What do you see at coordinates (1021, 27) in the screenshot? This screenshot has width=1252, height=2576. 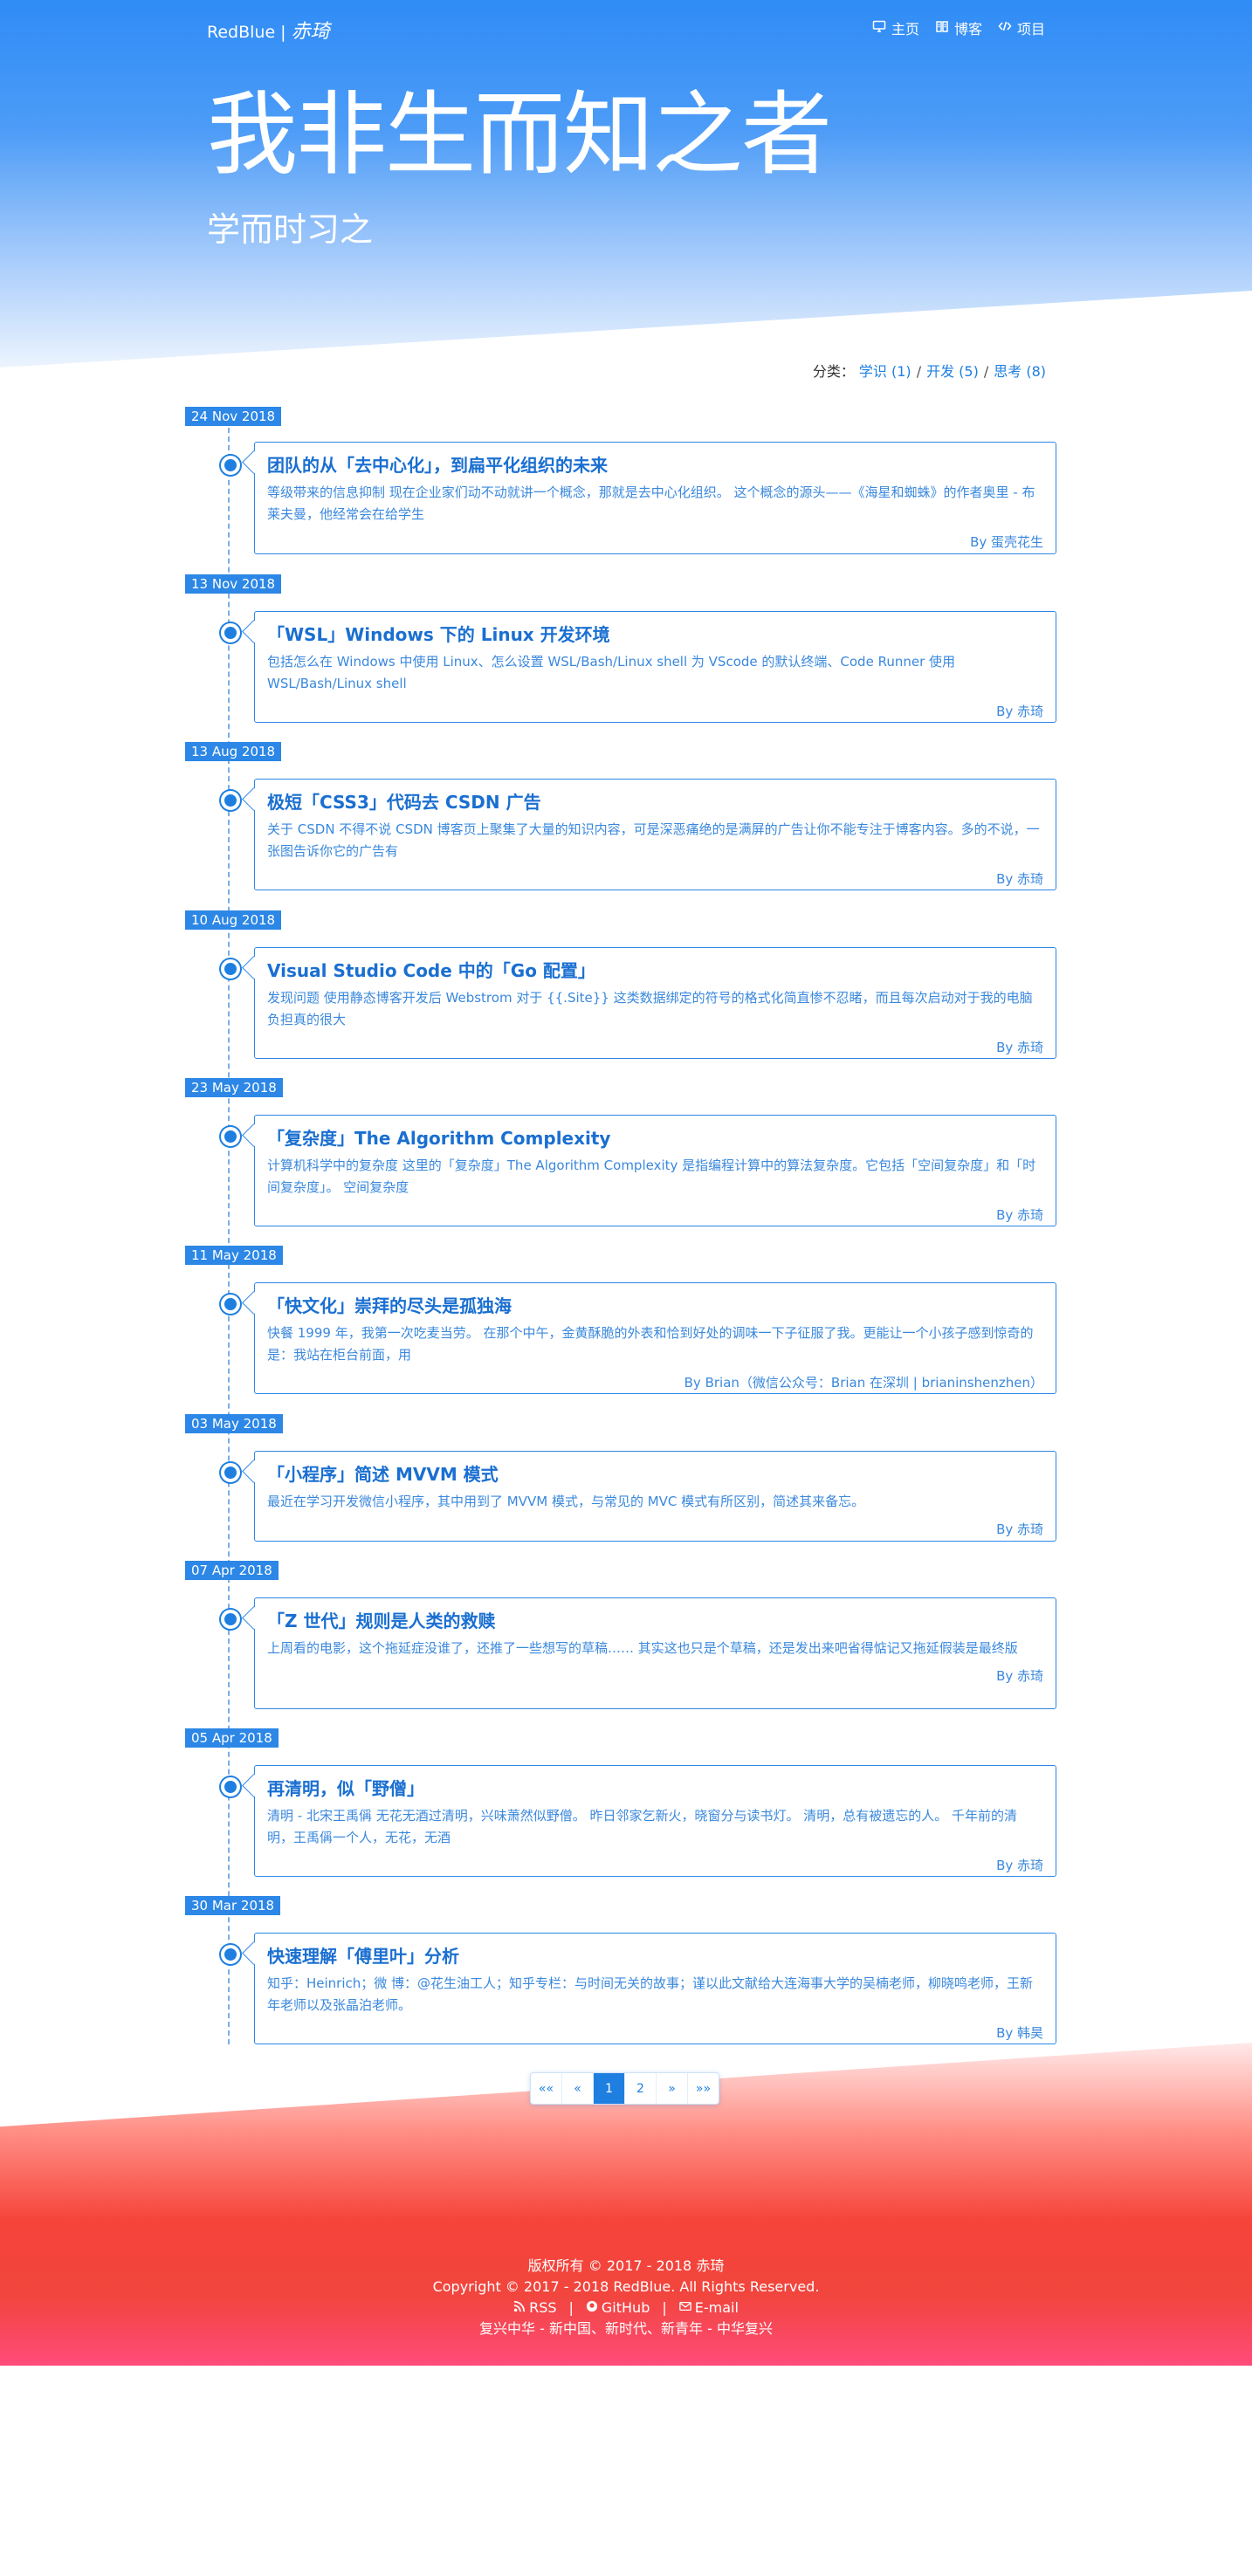 I see `nav-link-projects: 项目` at bounding box center [1021, 27].